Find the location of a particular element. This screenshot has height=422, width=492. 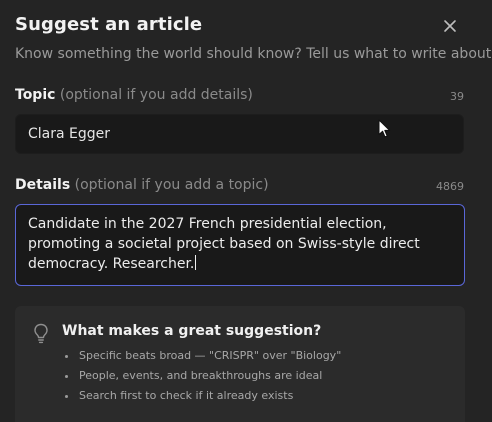

topic-label: Topic (optional if you add details) is located at coordinates (134, 95).